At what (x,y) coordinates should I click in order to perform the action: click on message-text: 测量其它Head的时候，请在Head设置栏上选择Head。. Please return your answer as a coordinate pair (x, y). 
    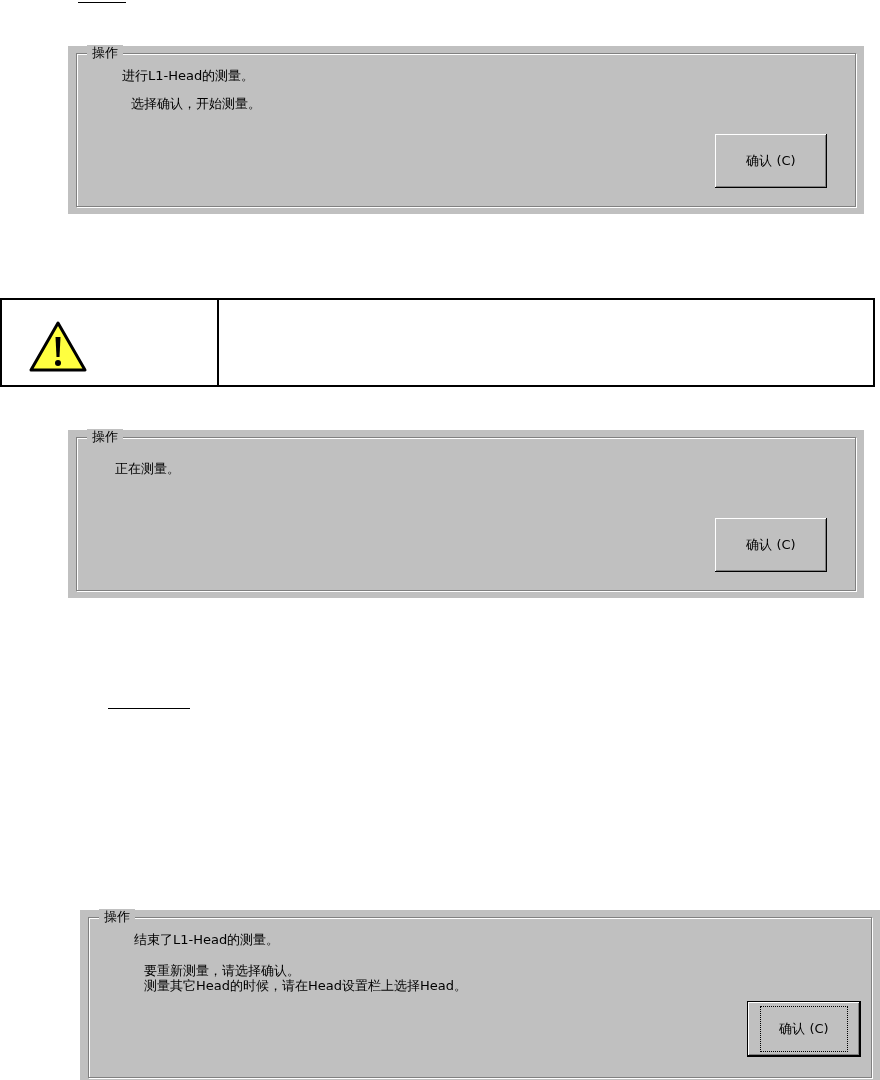
    Looking at the image, I should click on (305, 985).